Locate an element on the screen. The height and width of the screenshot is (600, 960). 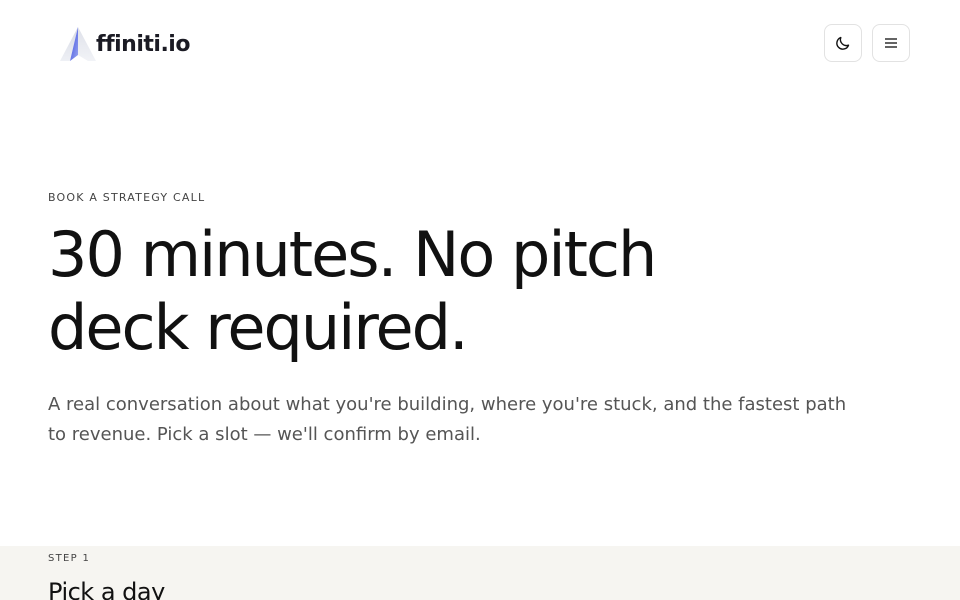
step-title: Pick a day is located at coordinates (106, 589).